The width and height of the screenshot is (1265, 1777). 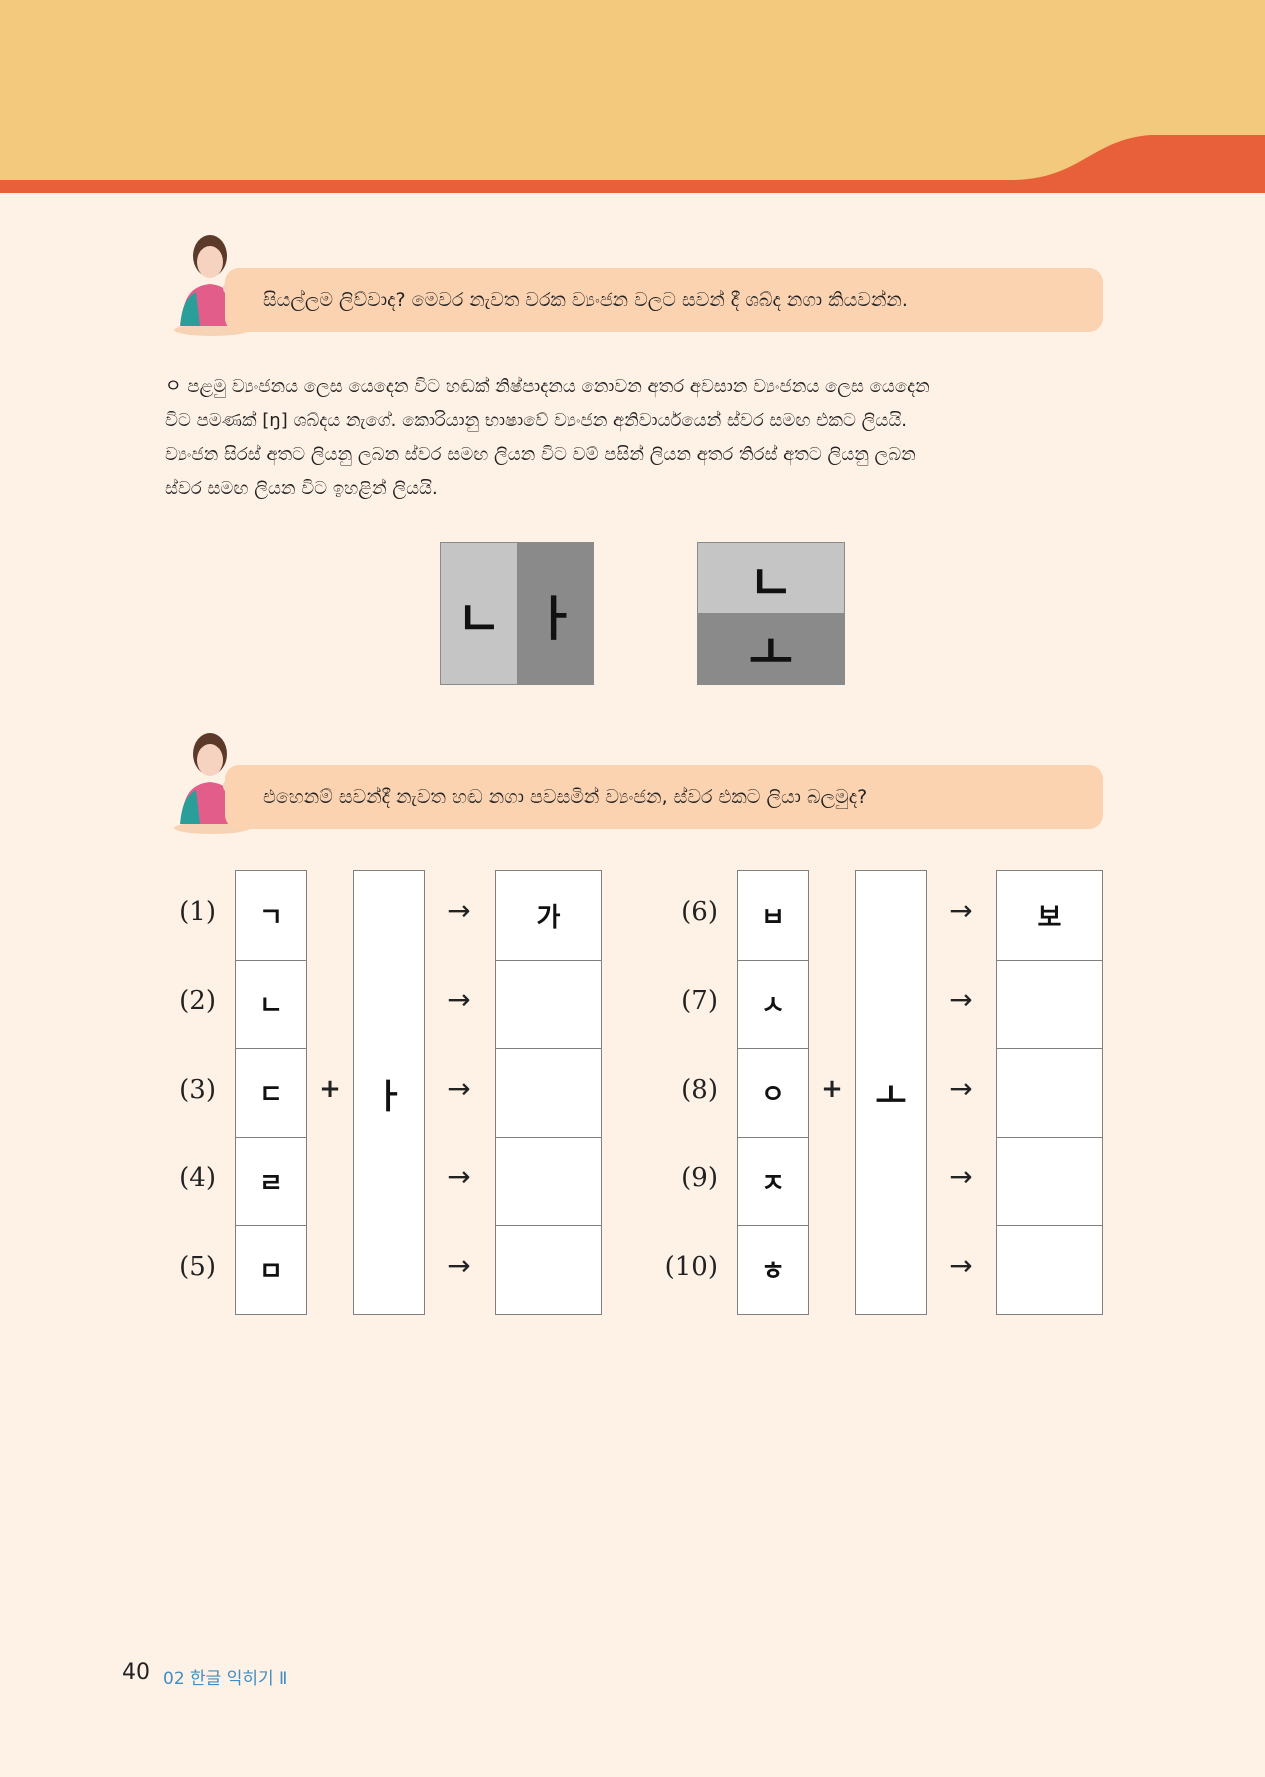 What do you see at coordinates (699, 1089) in the screenshot?
I see `exercise-row-label: (8)` at bounding box center [699, 1089].